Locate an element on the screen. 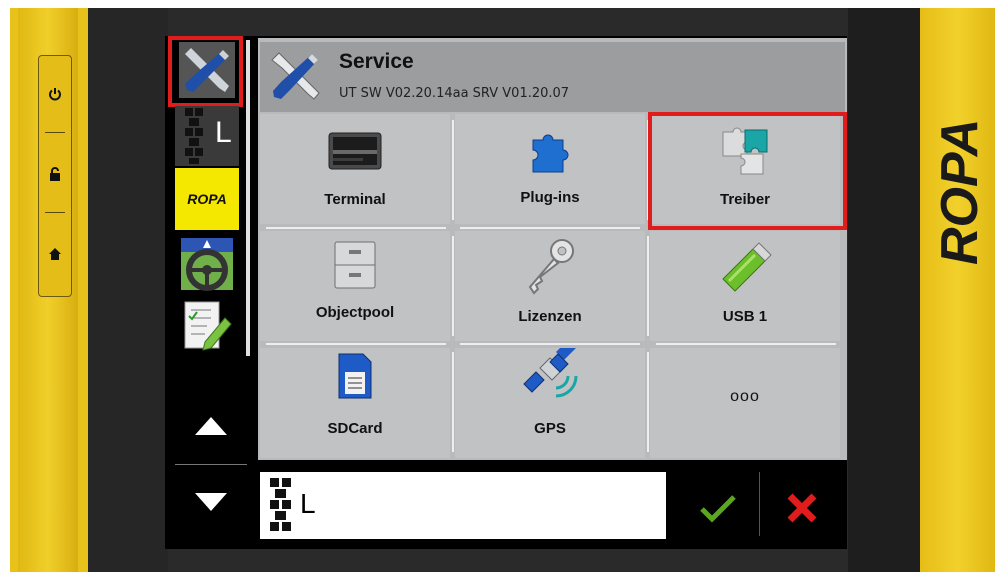  lock-icon is located at coordinates (55, 174).